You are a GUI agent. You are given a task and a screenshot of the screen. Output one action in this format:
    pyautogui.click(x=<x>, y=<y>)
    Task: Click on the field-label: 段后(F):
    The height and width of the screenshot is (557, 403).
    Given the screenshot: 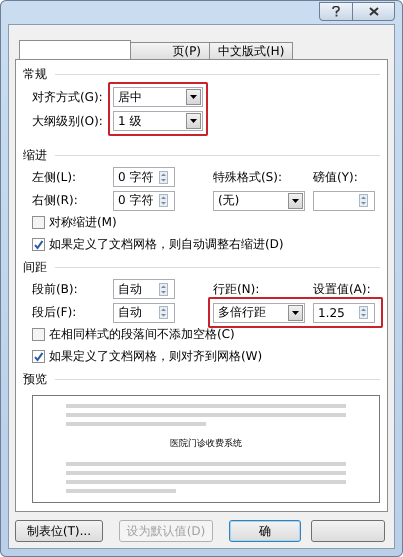 What is the action you would take?
    pyautogui.click(x=55, y=312)
    